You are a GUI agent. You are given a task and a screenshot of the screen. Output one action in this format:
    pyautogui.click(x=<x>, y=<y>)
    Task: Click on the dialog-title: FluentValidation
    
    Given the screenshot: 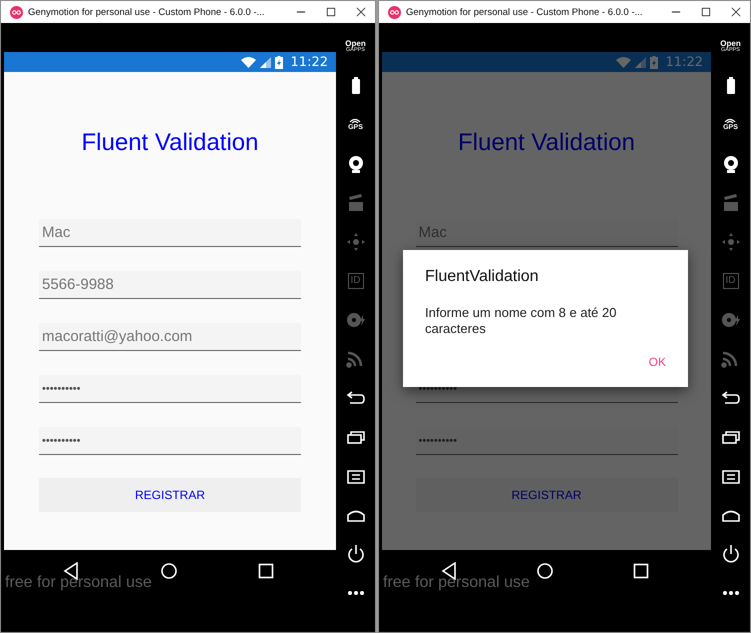 What is the action you would take?
    pyautogui.click(x=482, y=277)
    